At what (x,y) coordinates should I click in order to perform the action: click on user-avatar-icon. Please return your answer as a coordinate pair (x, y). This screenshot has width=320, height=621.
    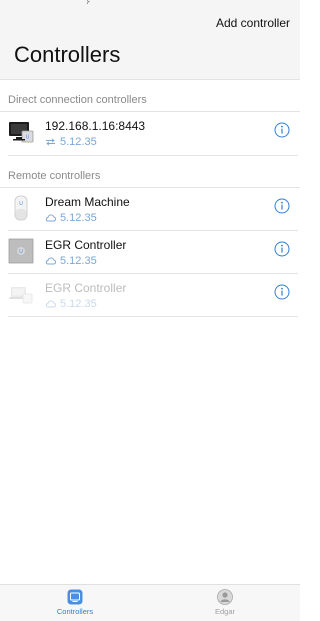
    Looking at the image, I should click on (225, 597).